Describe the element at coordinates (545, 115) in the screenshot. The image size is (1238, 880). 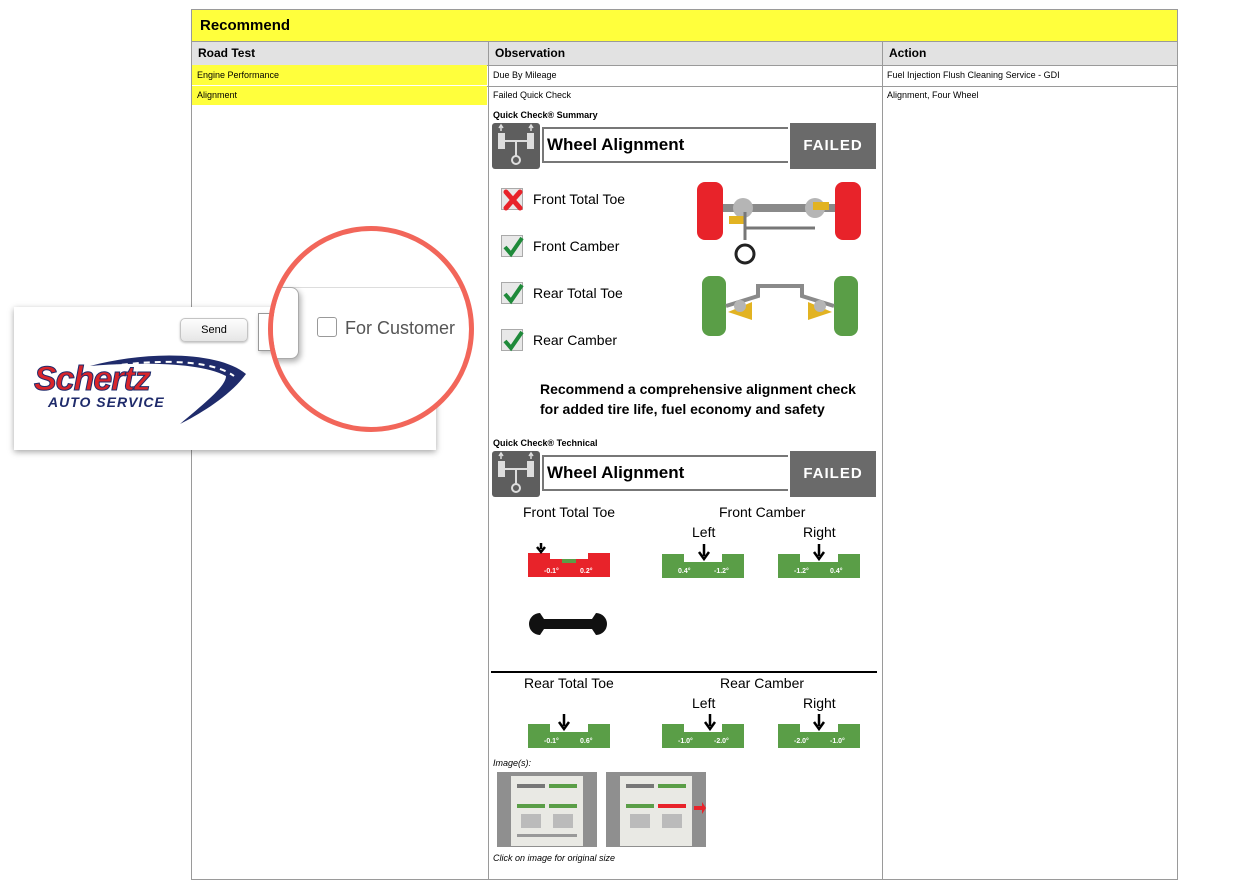
I see `summary-label: Quick Check® Summary` at that location.